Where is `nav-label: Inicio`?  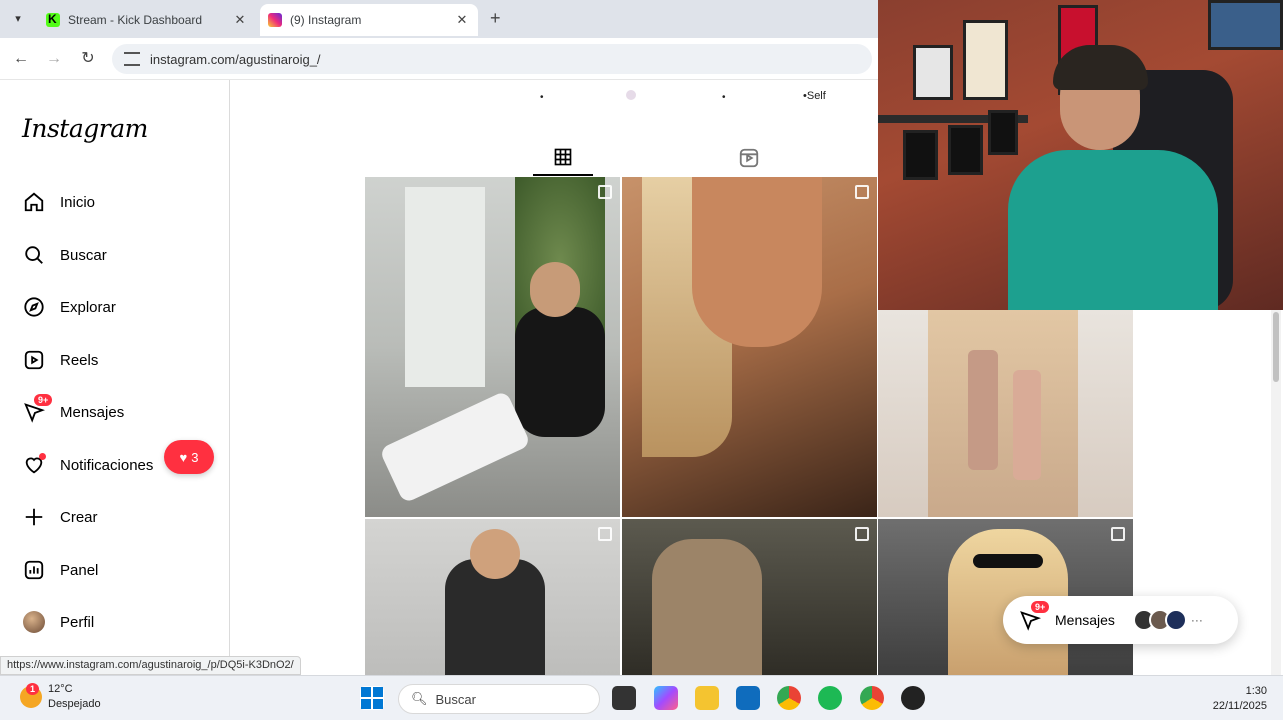
nav-label: Inicio is located at coordinates (78, 202).